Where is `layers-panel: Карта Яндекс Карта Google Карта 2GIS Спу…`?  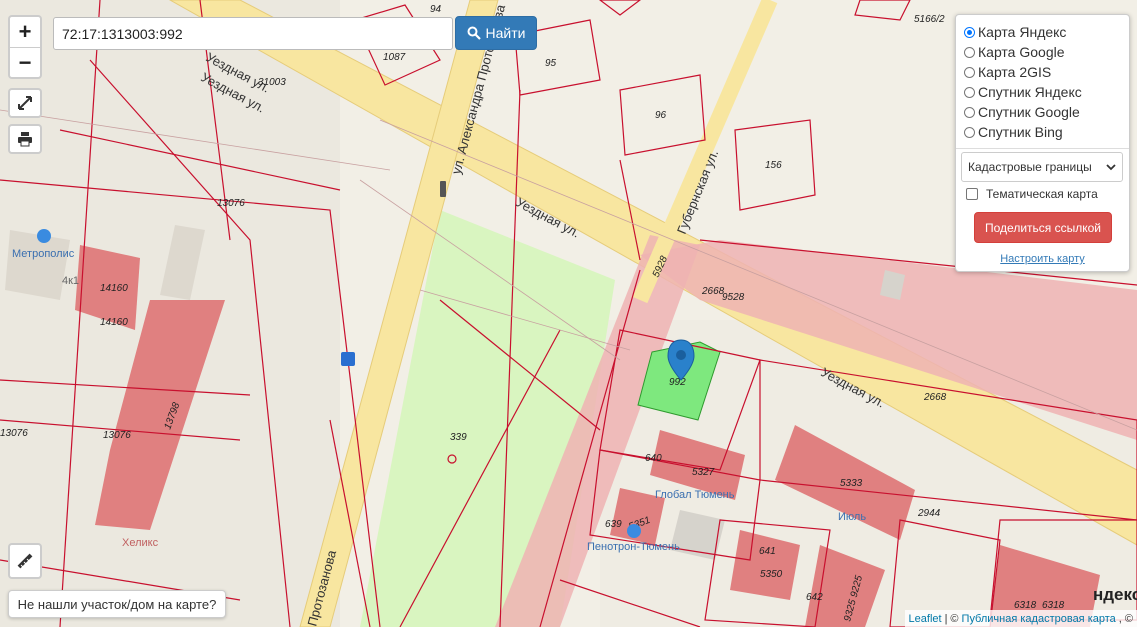 layers-panel: Карта Яндекс Карта Google Карта 2GIS Спу… is located at coordinates (1042, 143).